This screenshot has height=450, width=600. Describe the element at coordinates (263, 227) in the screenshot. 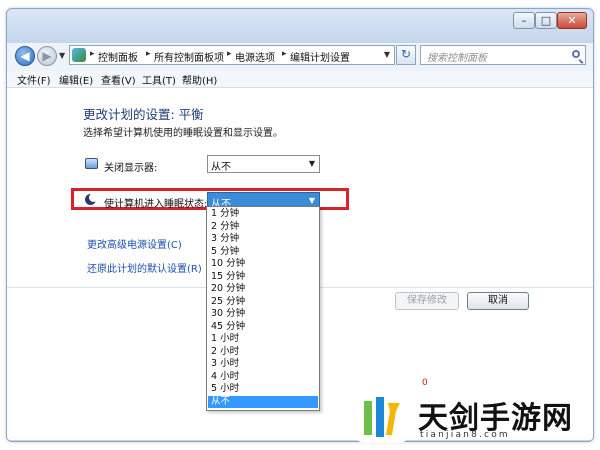

I see `dropdown-option: 2 分钟` at that location.